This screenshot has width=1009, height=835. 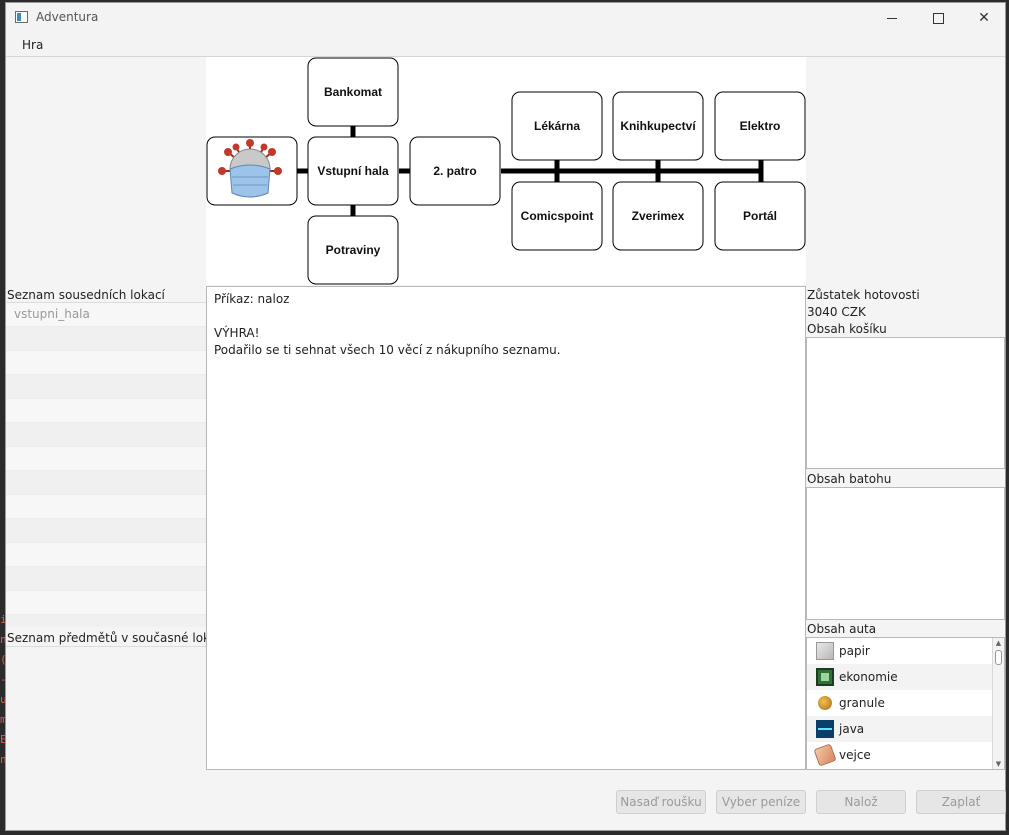 What do you see at coordinates (825, 677) in the screenshot?
I see `book-icon` at bounding box center [825, 677].